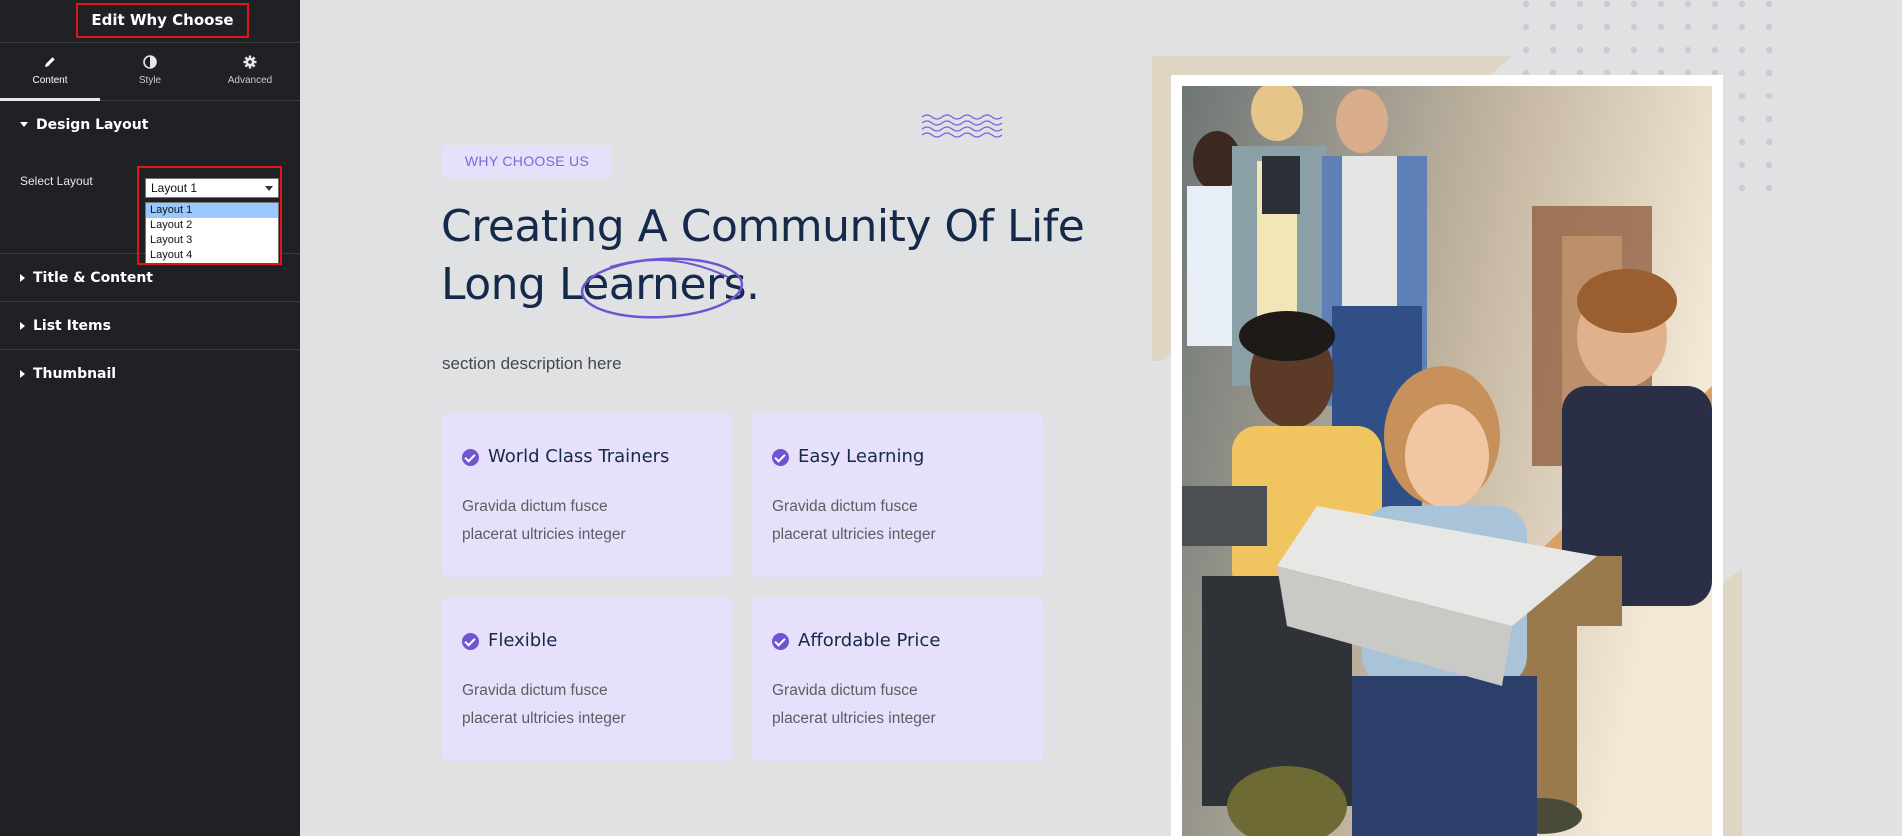 The width and height of the screenshot is (1902, 836). I want to click on section-thumbnail-header: Thumbnail, so click(150, 373).